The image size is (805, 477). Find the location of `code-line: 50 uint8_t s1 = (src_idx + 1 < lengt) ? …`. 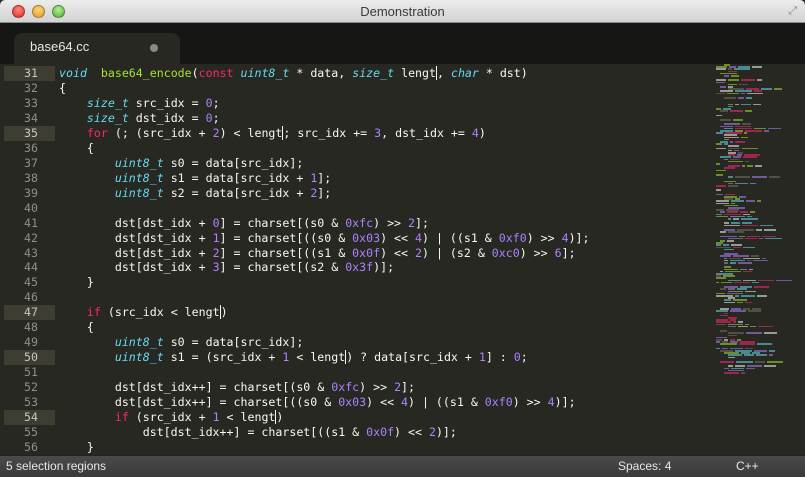

code-line: 50 uint8_t s1 = (src_idx + 1 < lengt) ? … is located at coordinates (358, 358).